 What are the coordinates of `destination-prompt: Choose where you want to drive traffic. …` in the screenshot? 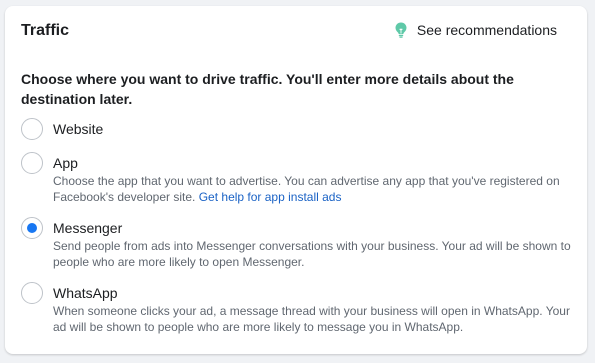 It's located at (267, 89).